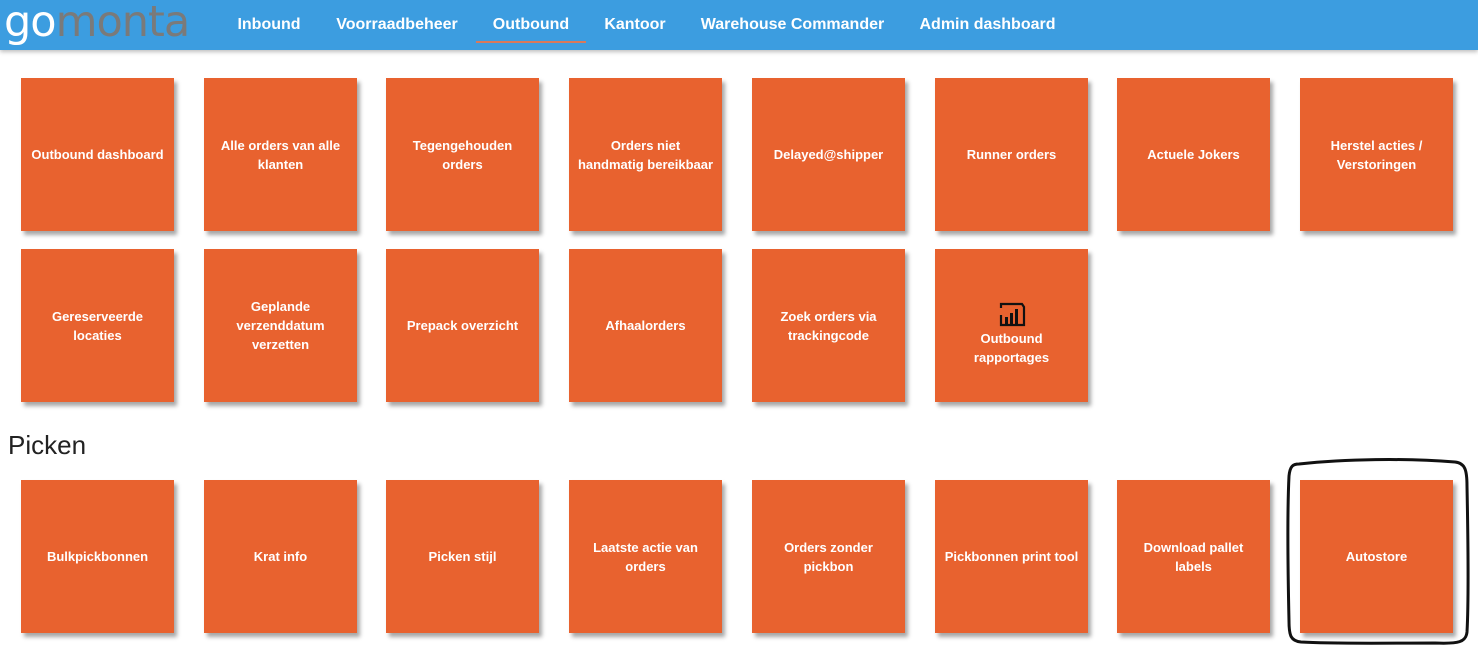  Describe the element at coordinates (1378, 551) in the screenshot. I see `annotation-highlight-outline` at that location.